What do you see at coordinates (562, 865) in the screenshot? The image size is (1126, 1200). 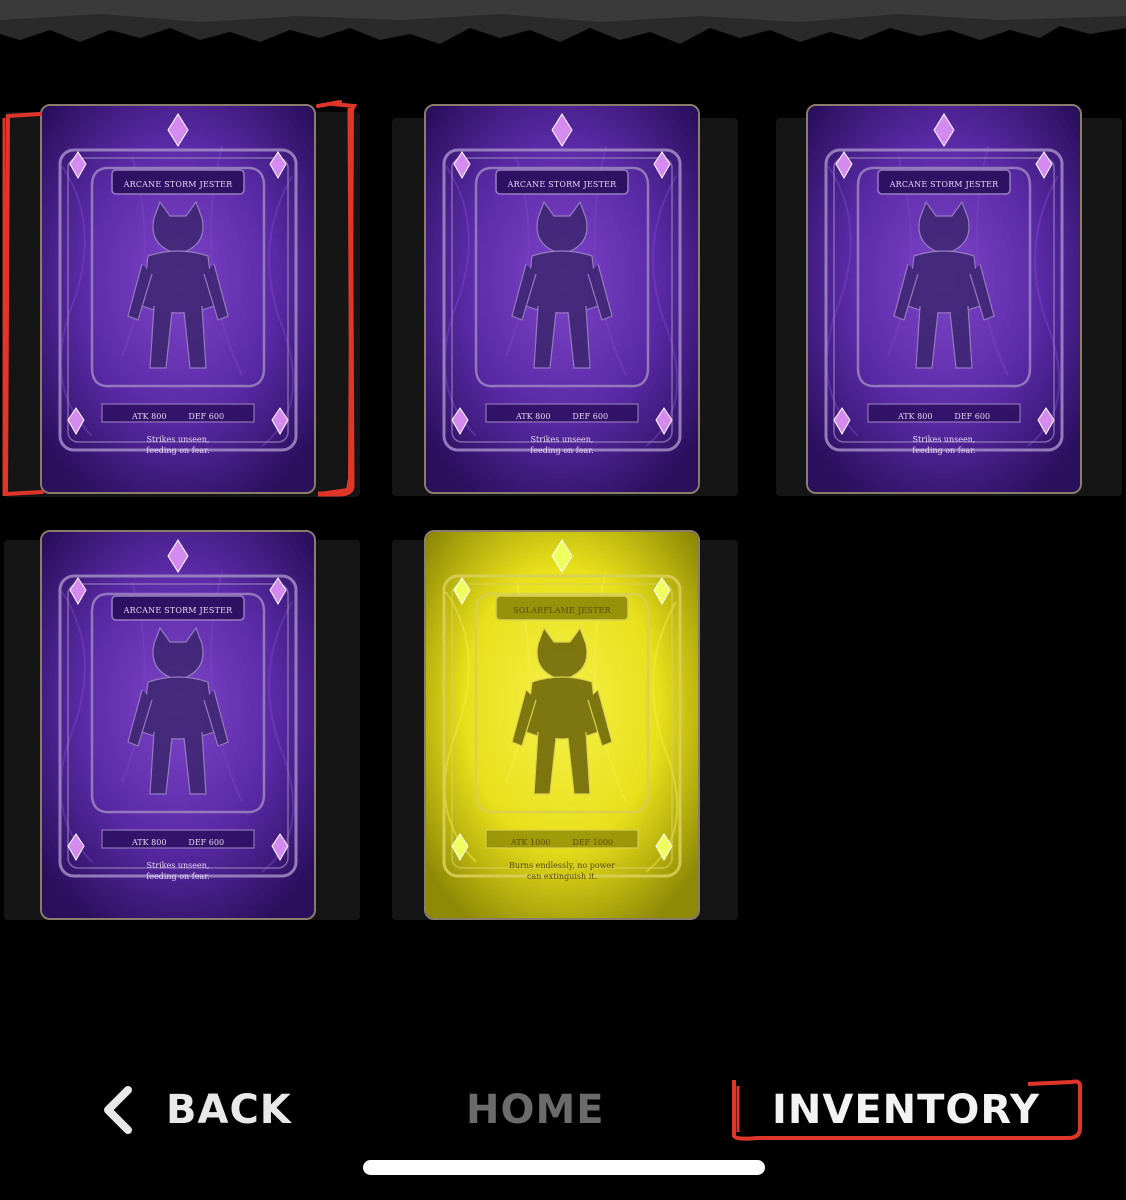 I see `card-flavor-line: Burns endlessly, no power` at bounding box center [562, 865].